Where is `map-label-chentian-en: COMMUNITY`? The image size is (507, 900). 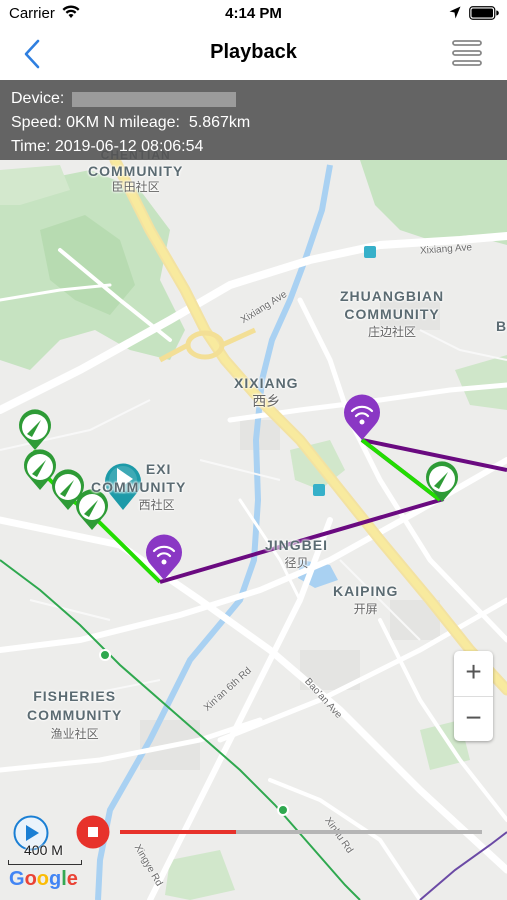 map-label-chentian-en: COMMUNITY is located at coordinates (136, 171).